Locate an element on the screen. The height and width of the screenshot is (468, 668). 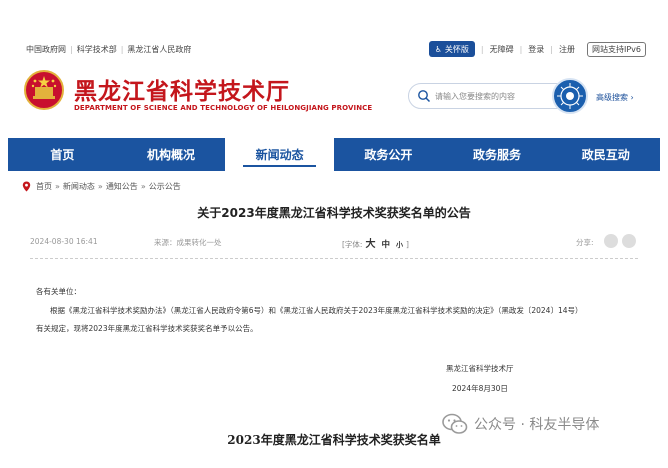
main-nav: 首页 机构概况 新闻动态 政务公开 政务服务 政民互动 is located at coordinates (334, 154).